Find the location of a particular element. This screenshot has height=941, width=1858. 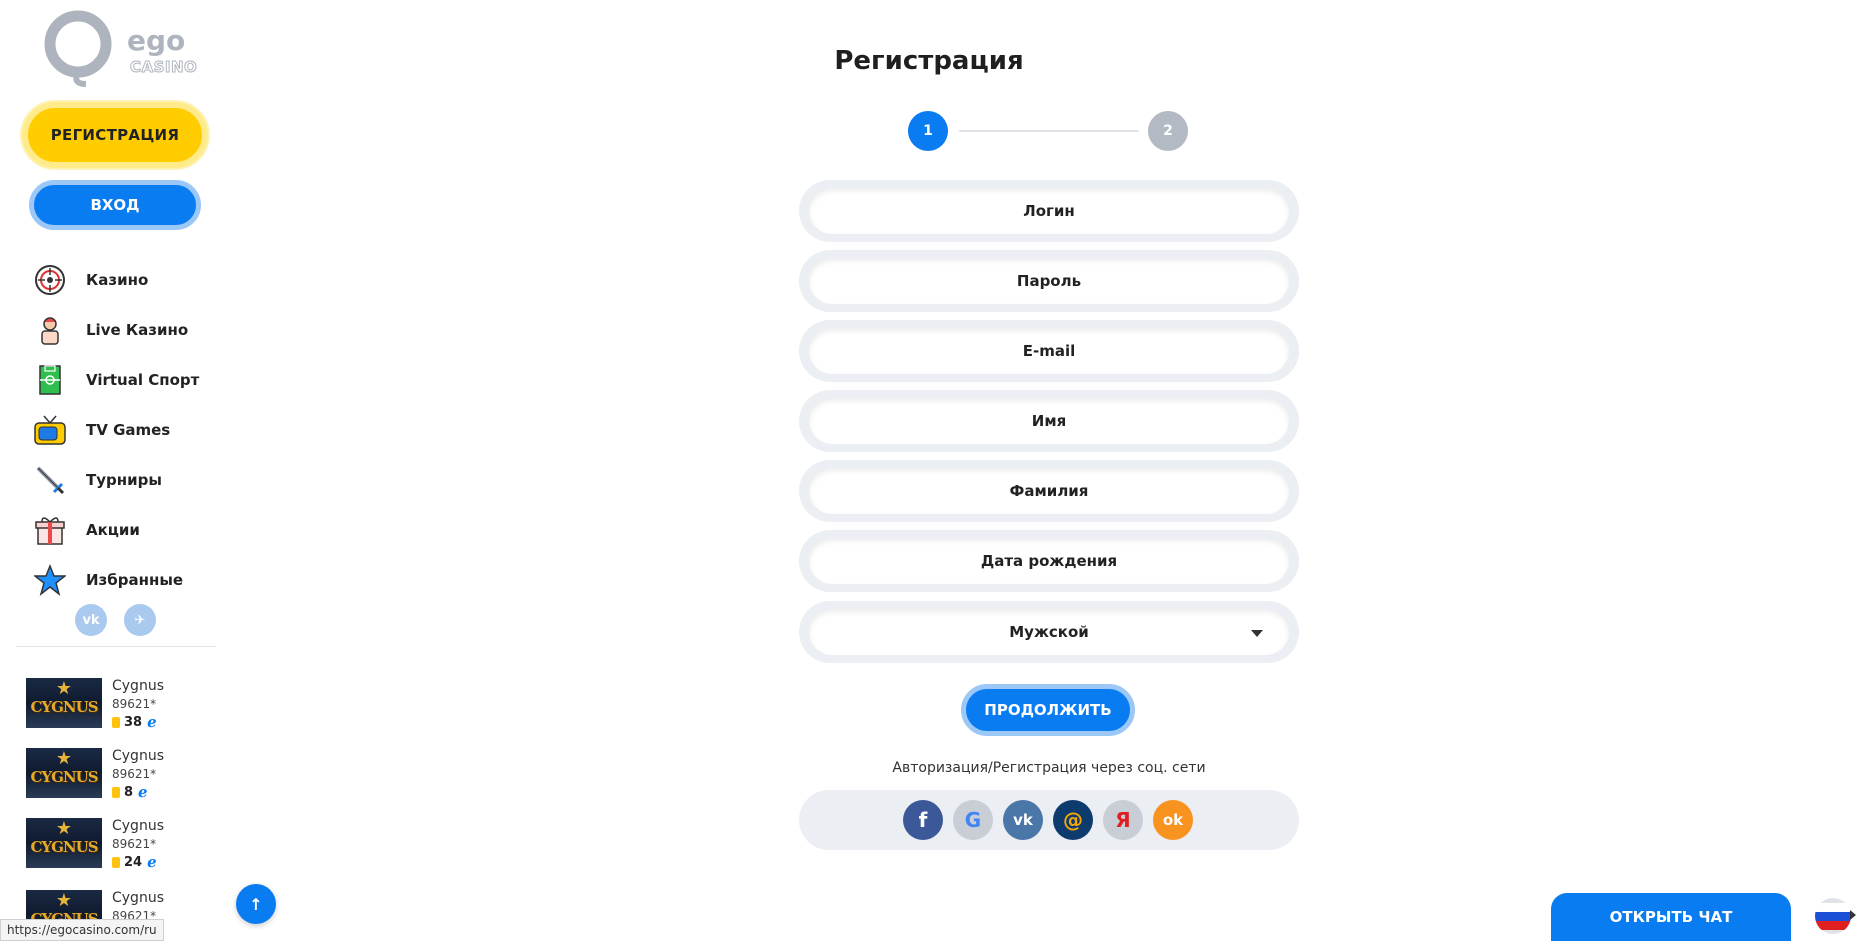

winner-amount-row: 24 ℯ is located at coordinates (134, 862).